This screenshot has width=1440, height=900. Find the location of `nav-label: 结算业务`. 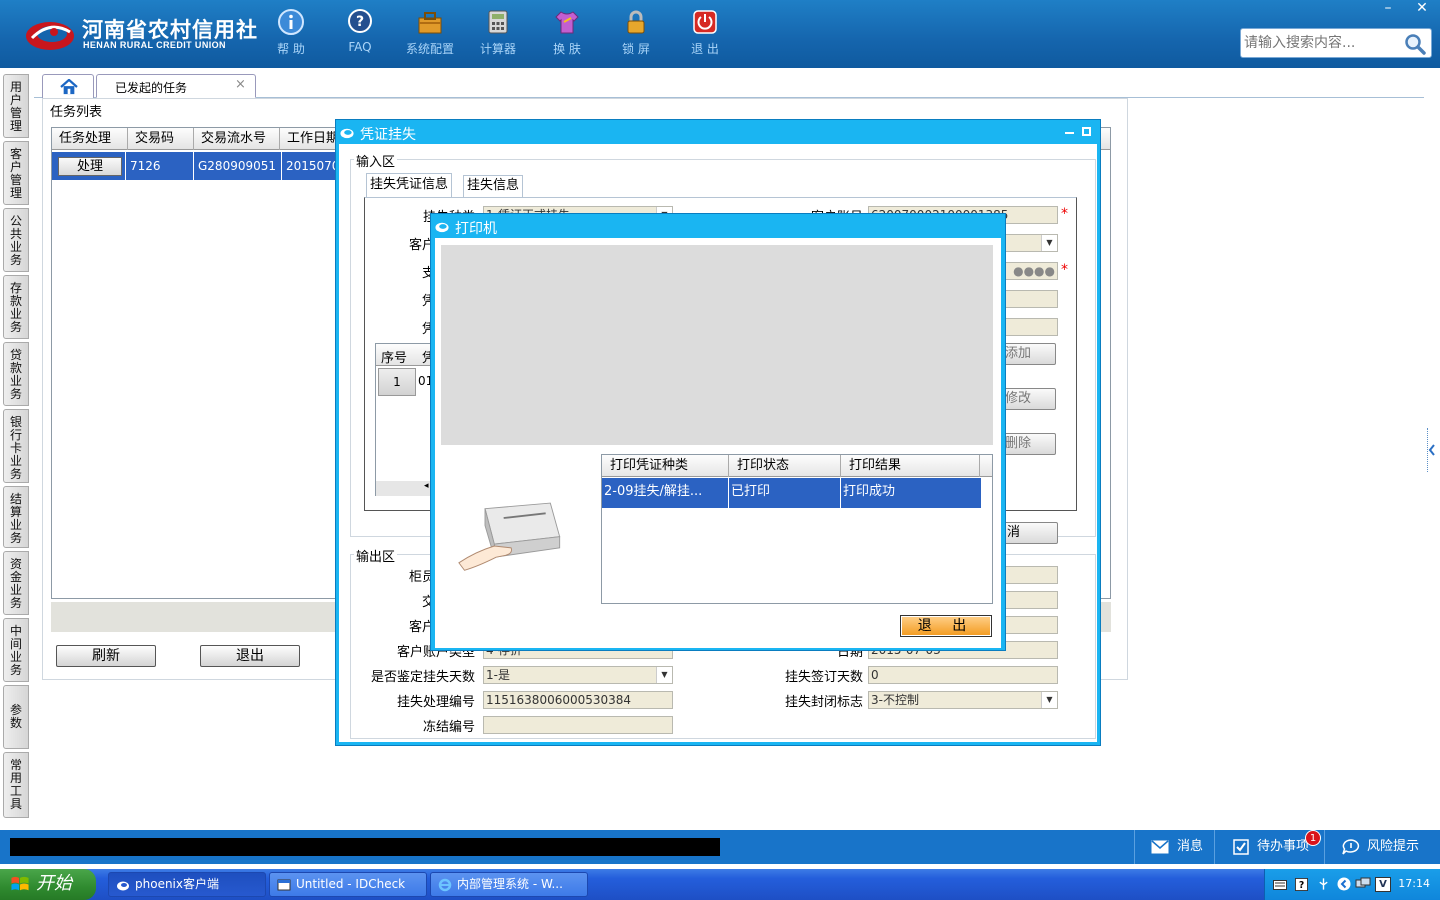

nav-label: 结算业务 is located at coordinates (15, 518).